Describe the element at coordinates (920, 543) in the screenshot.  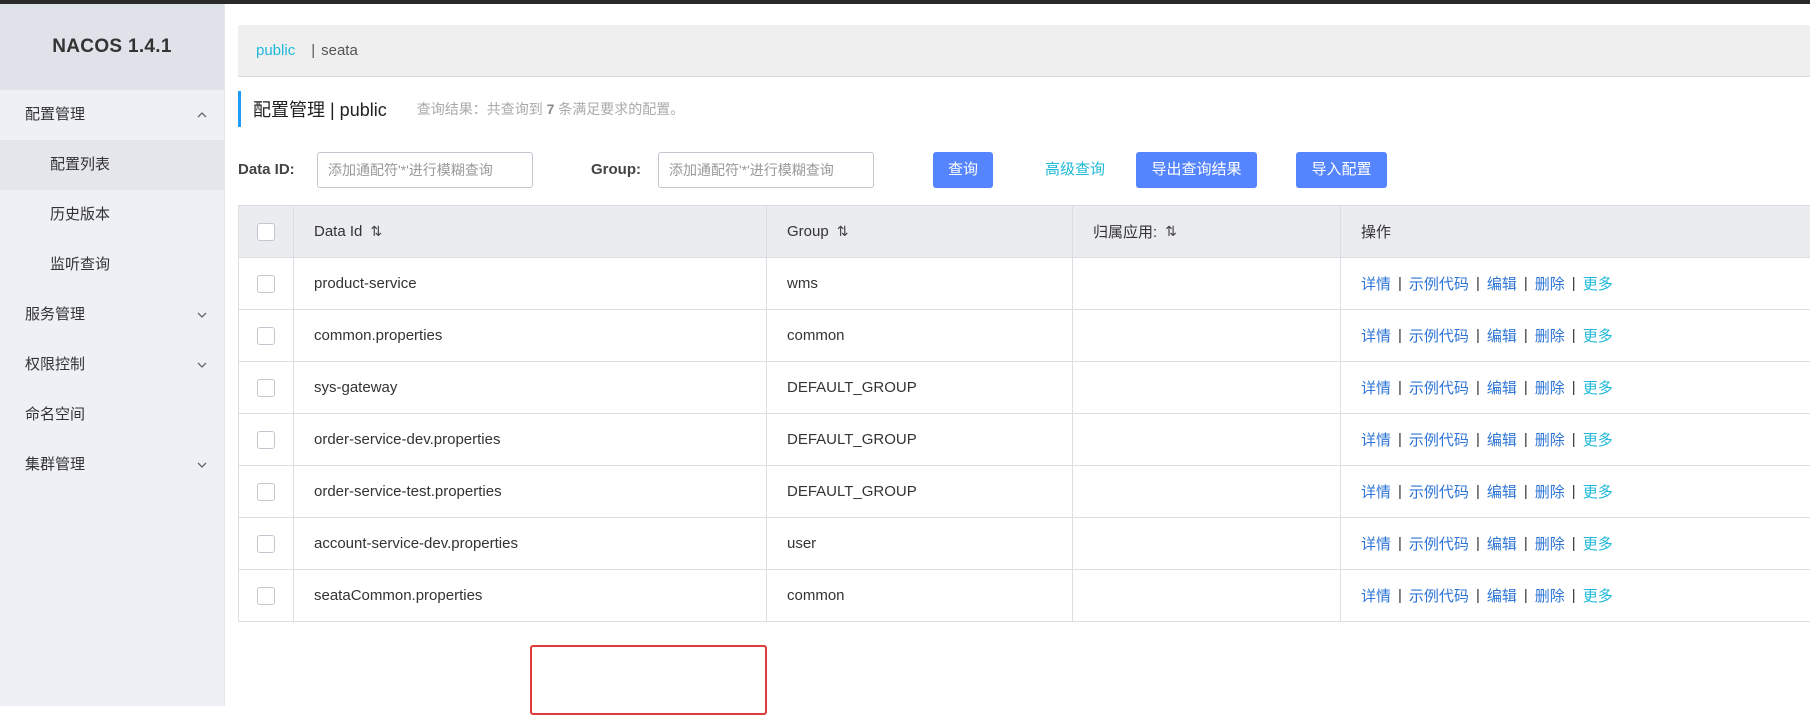
I see `cell-group: user` at that location.